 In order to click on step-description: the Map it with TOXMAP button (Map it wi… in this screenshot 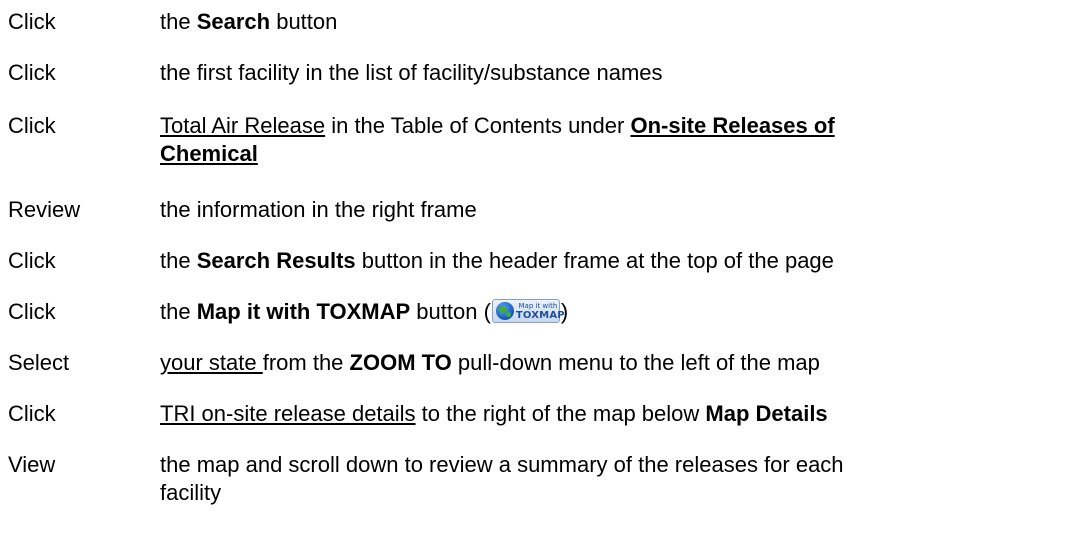, I will do `click(618, 312)`.